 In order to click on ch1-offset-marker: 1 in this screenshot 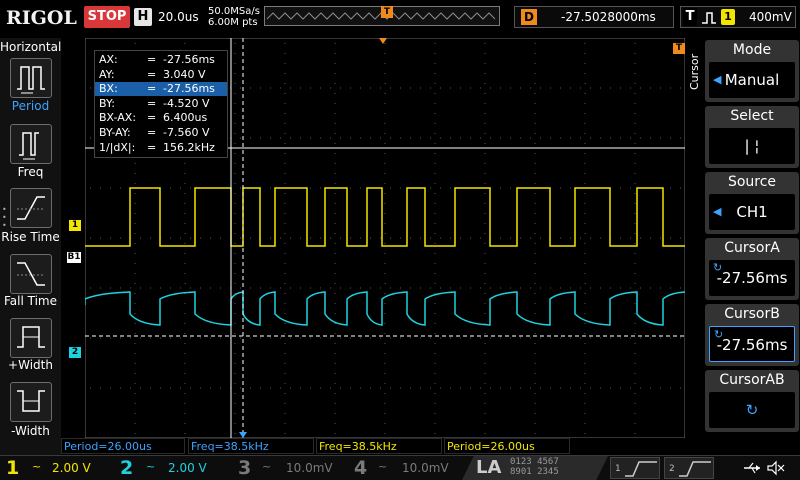, I will do `click(75, 225)`.